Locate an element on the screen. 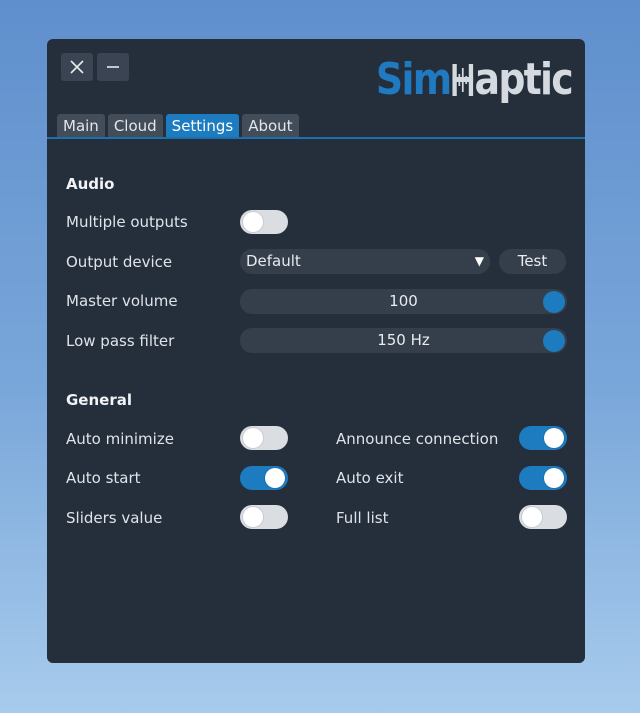 This screenshot has width=640, height=713. low-pass-filter-value: 150 Hz is located at coordinates (403, 340).